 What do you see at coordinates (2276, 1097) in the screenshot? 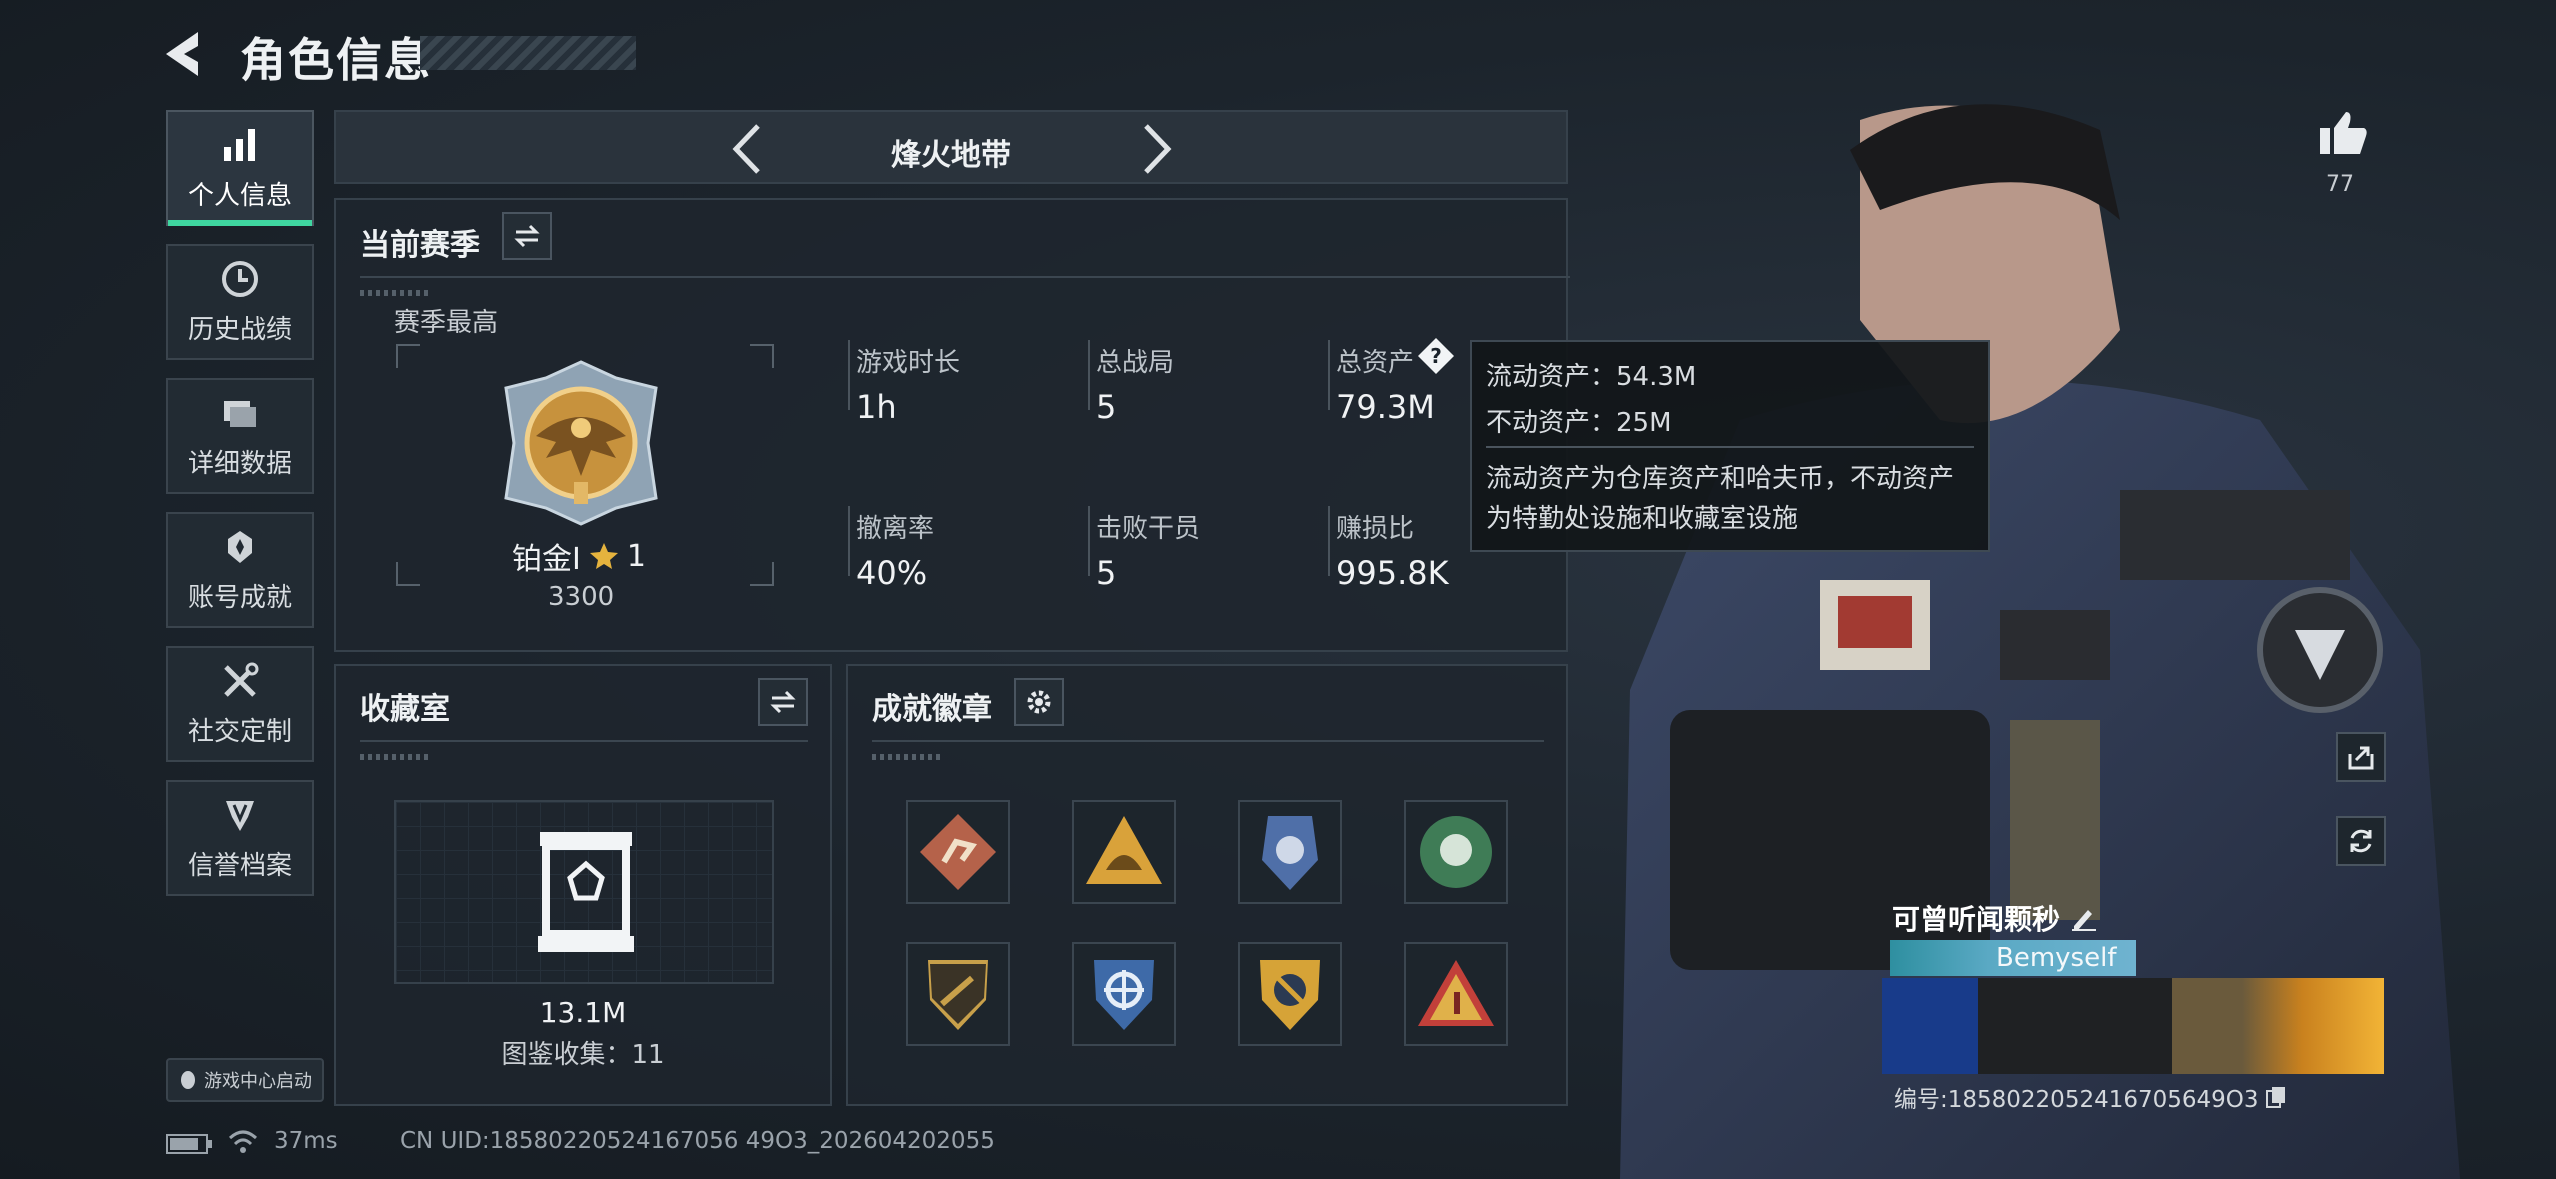
I see `copy-icon` at bounding box center [2276, 1097].